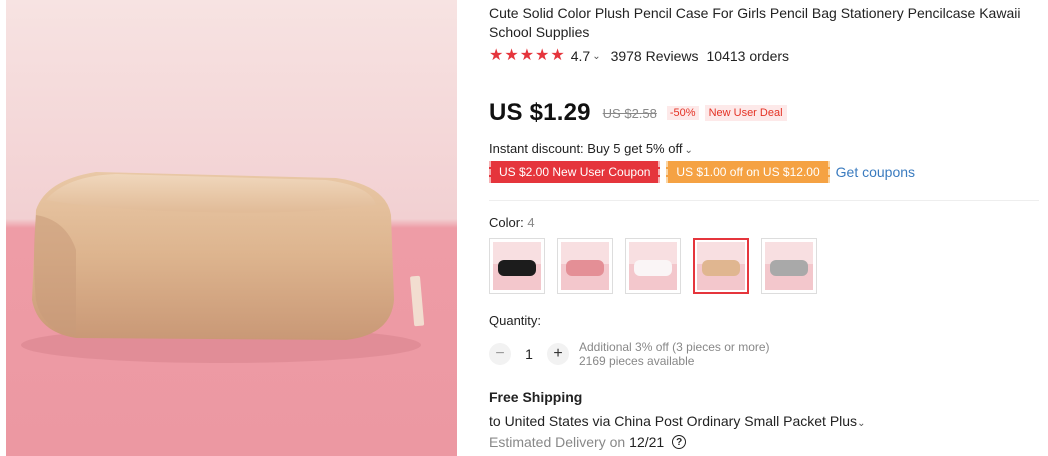  I want to click on shipping-title: Free Shipping, so click(536, 397).